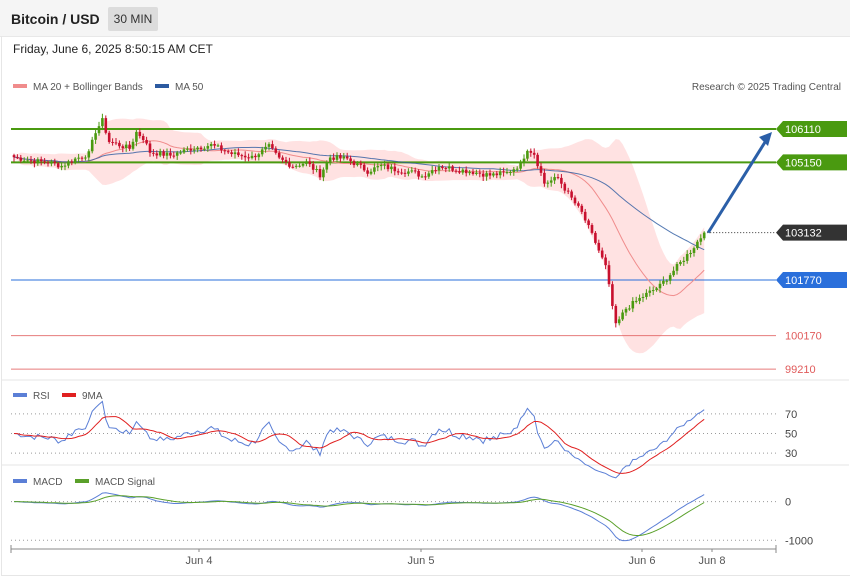  I want to click on y-tick-label: -1000, so click(799, 541).